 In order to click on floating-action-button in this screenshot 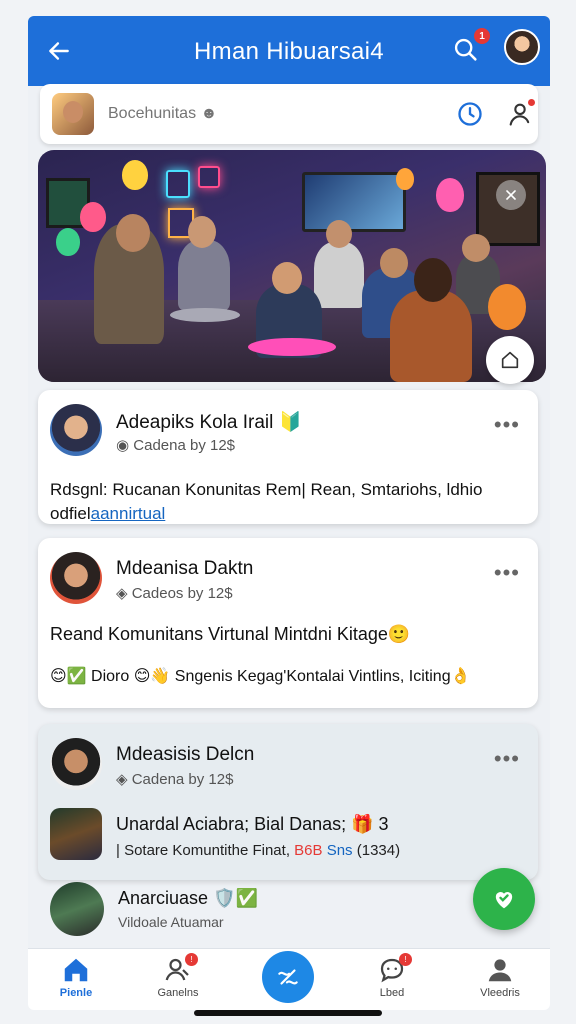, I will do `click(504, 899)`.